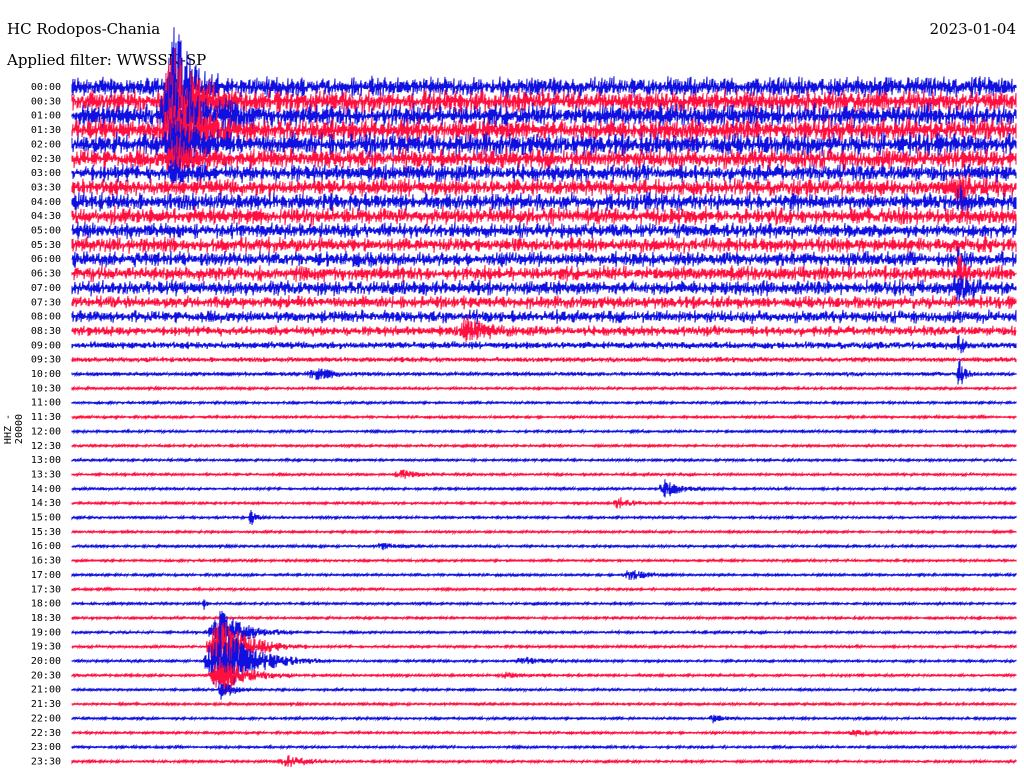 Image resolution: width=1024 pixels, height=780 pixels. I want to click on row-label-1700: 17:00, so click(46, 575).